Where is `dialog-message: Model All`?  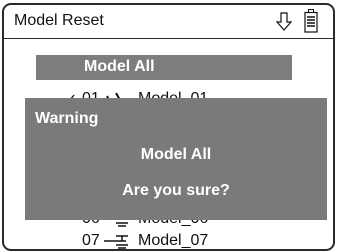 dialog-message: Model All is located at coordinates (176, 154).